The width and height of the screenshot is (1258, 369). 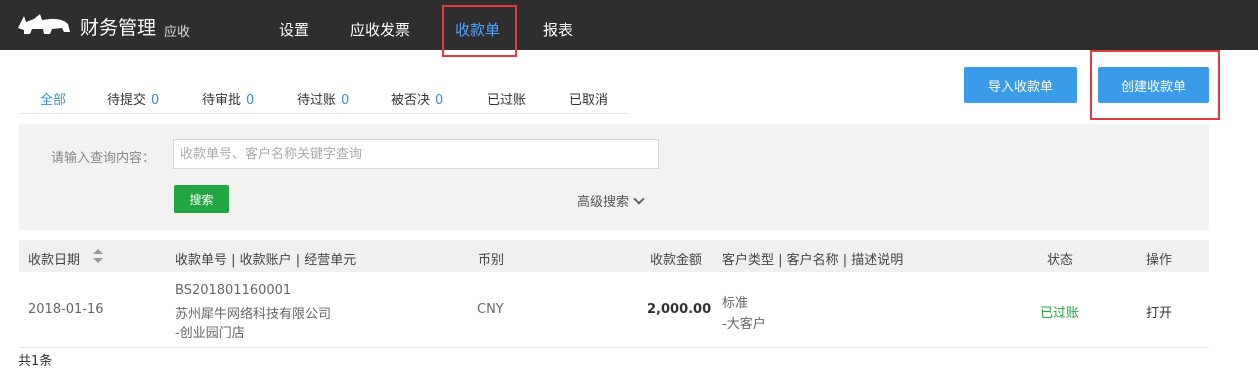 I want to click on tab-label: 已取消, so click(x=589, y=100).